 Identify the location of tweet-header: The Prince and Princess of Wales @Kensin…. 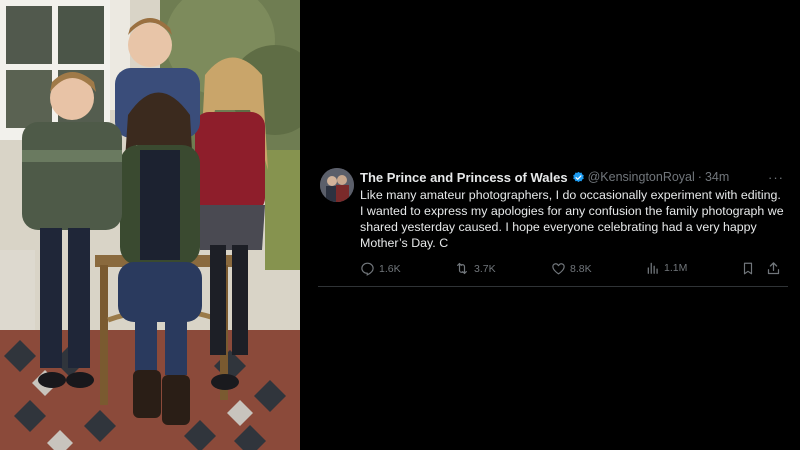
(574, 177).